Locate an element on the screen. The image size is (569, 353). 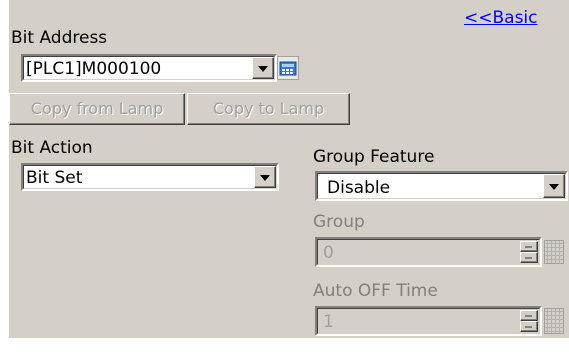
group-value: 0 is located at coordinates (328, 253).